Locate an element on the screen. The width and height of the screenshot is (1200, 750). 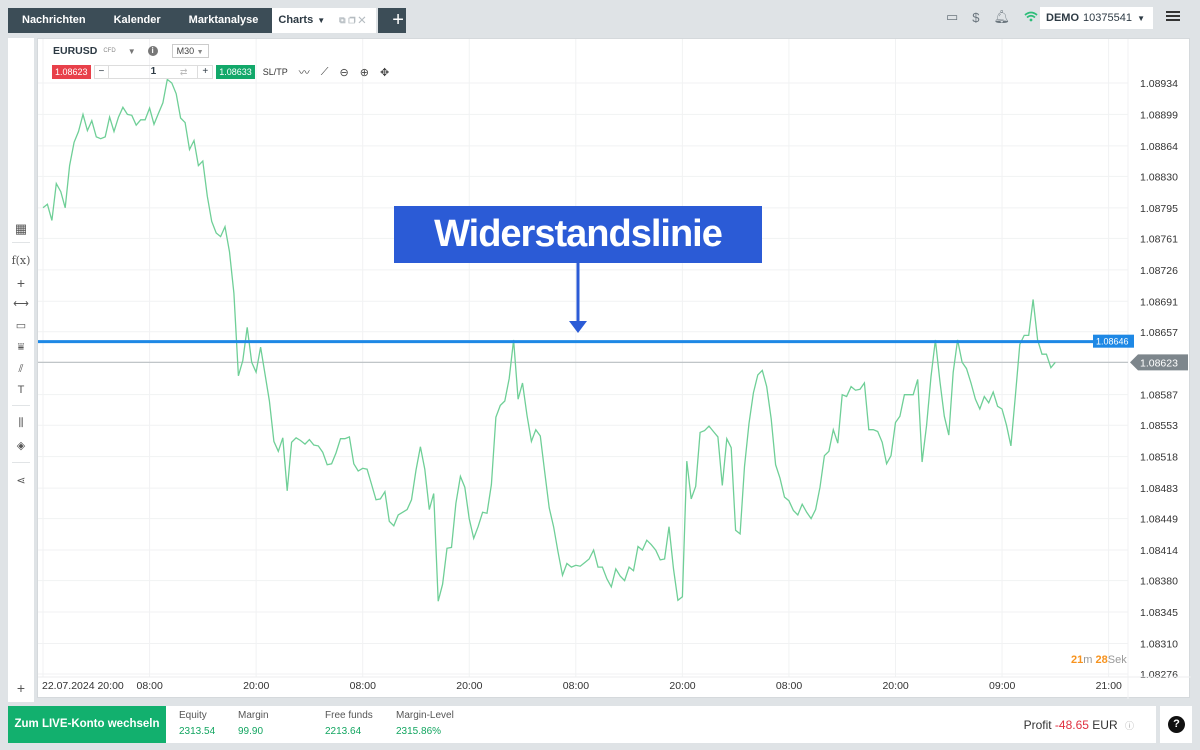
buy-button: 1.08633 is located at coordinates (235, 72).